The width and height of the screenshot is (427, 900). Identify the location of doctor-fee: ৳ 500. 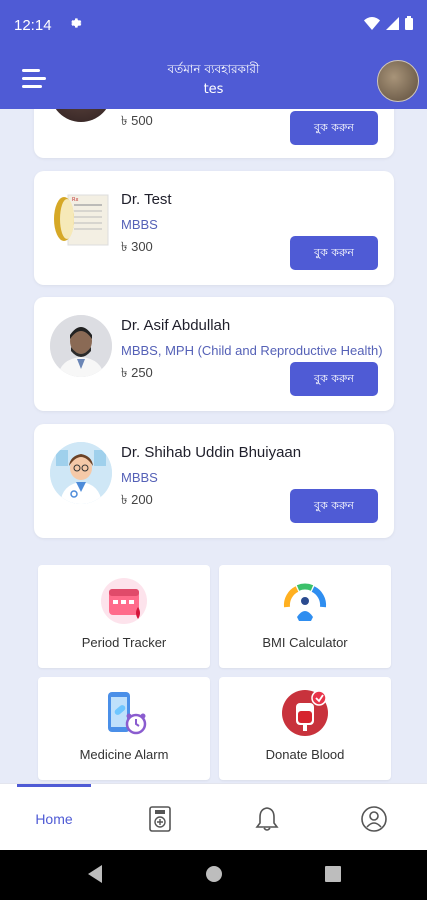
(137, 120).